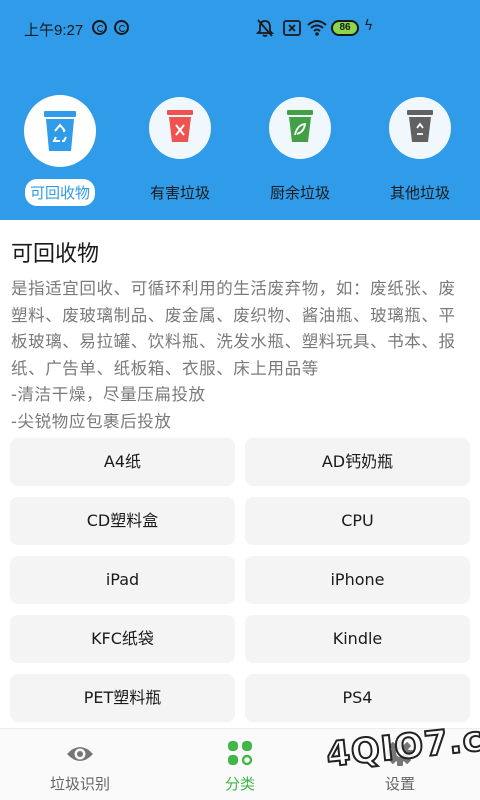 The height and width of the screenshot is (800, 480). I want to click on category-recyclable-label: 可回收物, so click(60, 192).